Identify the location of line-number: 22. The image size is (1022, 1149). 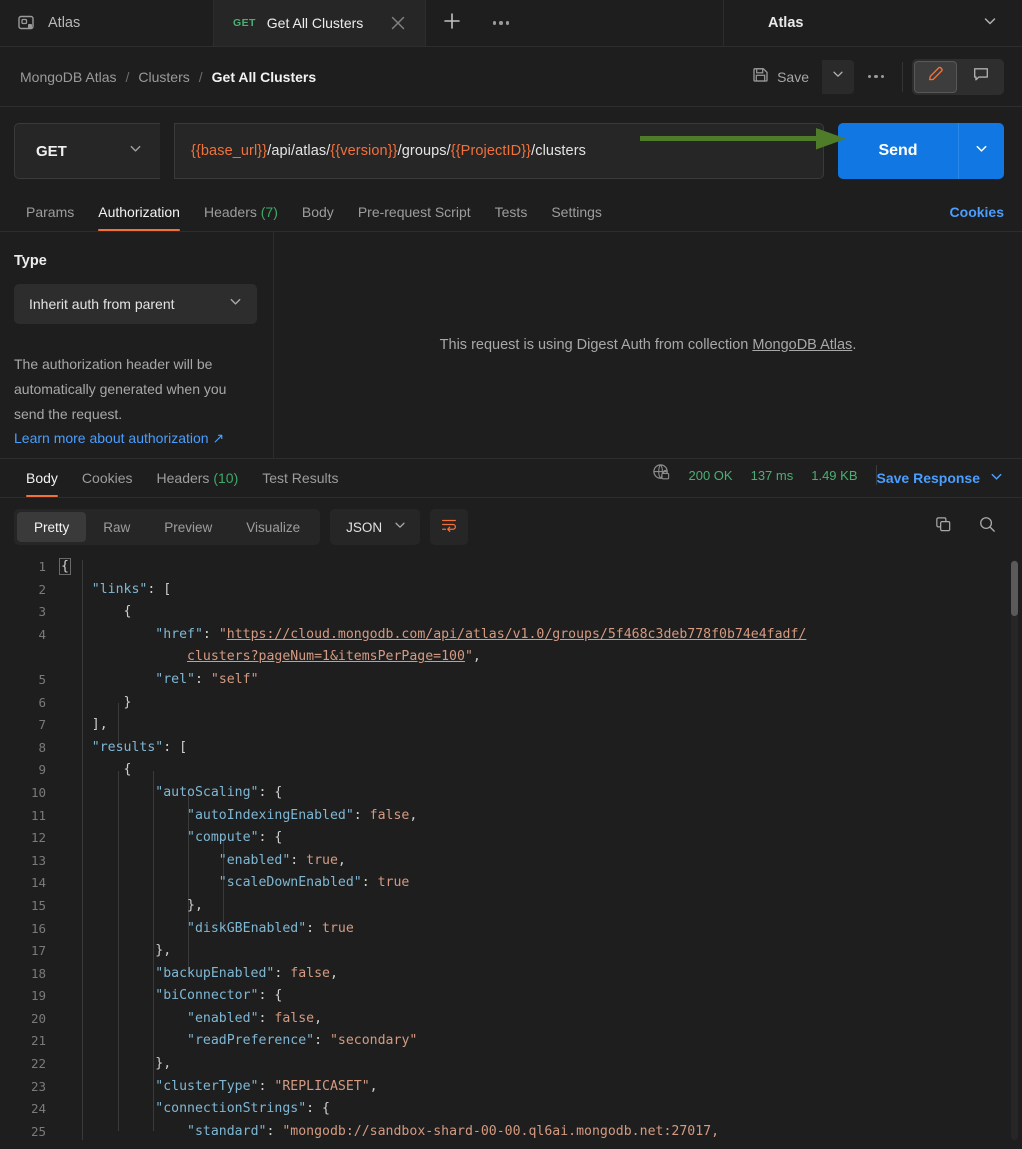
(38, 1064).